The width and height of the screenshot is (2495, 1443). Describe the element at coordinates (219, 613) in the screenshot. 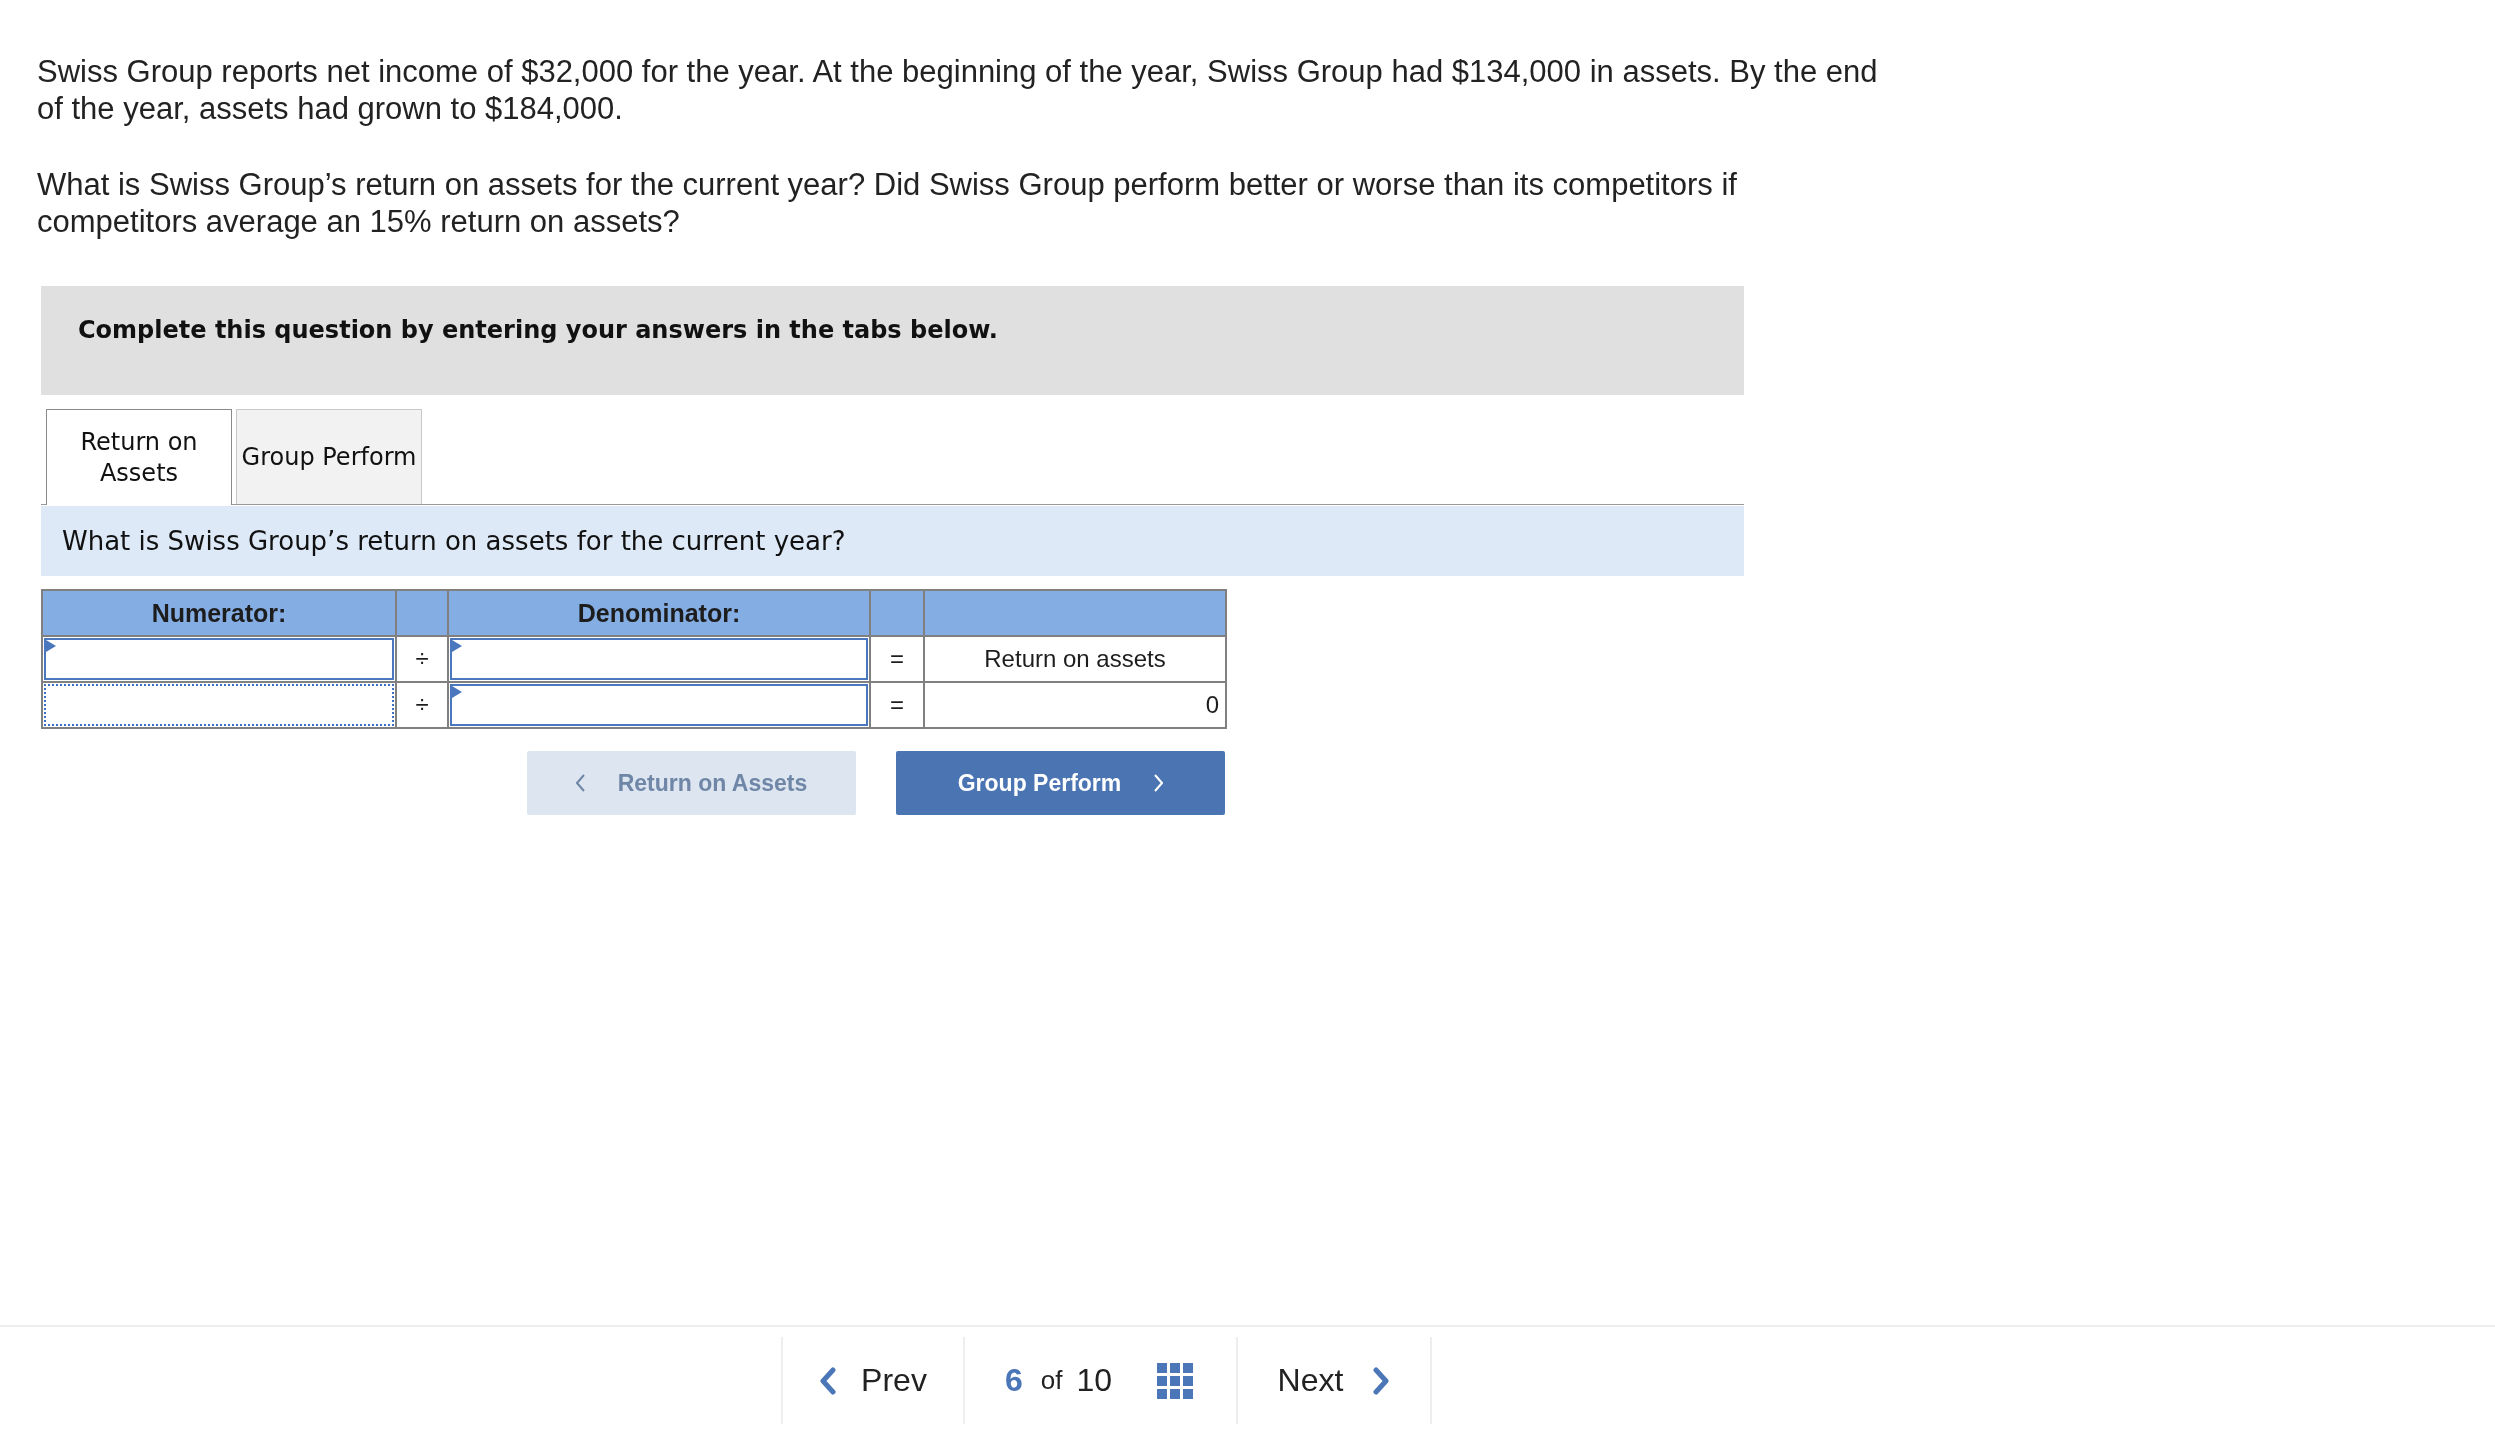

I see `table-header-cell: Numerator:` at that location.